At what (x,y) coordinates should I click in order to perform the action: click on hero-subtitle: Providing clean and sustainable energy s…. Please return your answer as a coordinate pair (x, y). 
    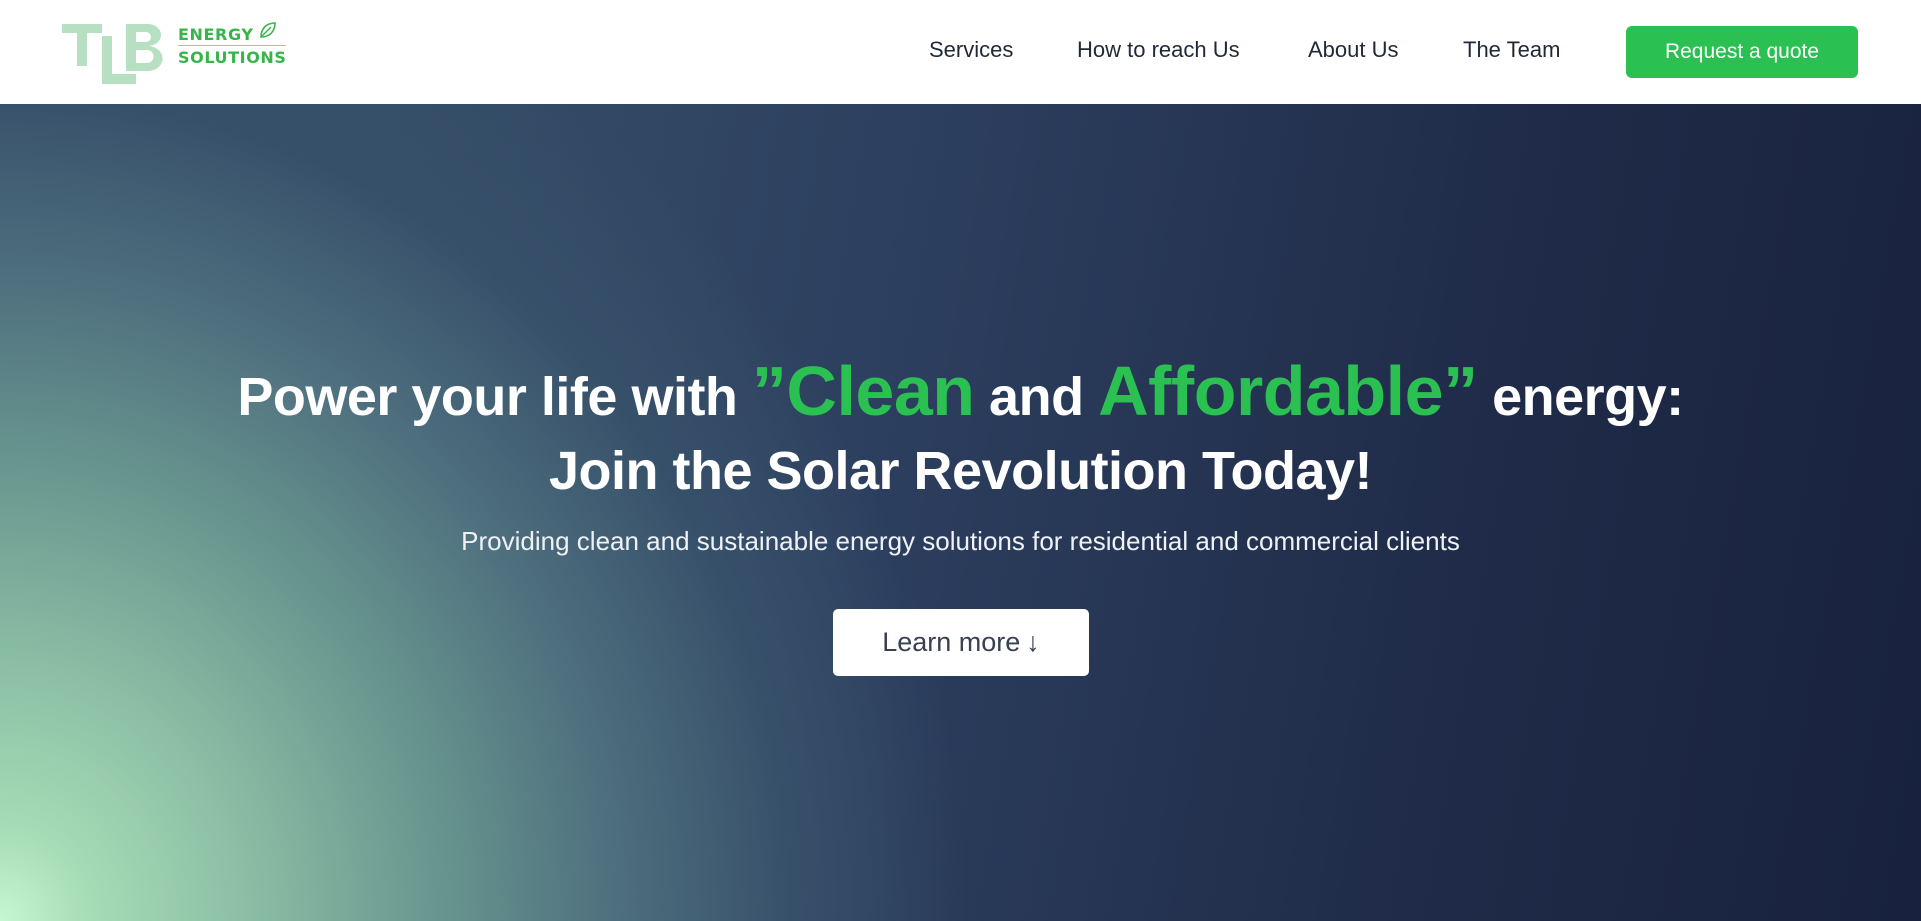
    Looking at the image, I should click on (960, 541).